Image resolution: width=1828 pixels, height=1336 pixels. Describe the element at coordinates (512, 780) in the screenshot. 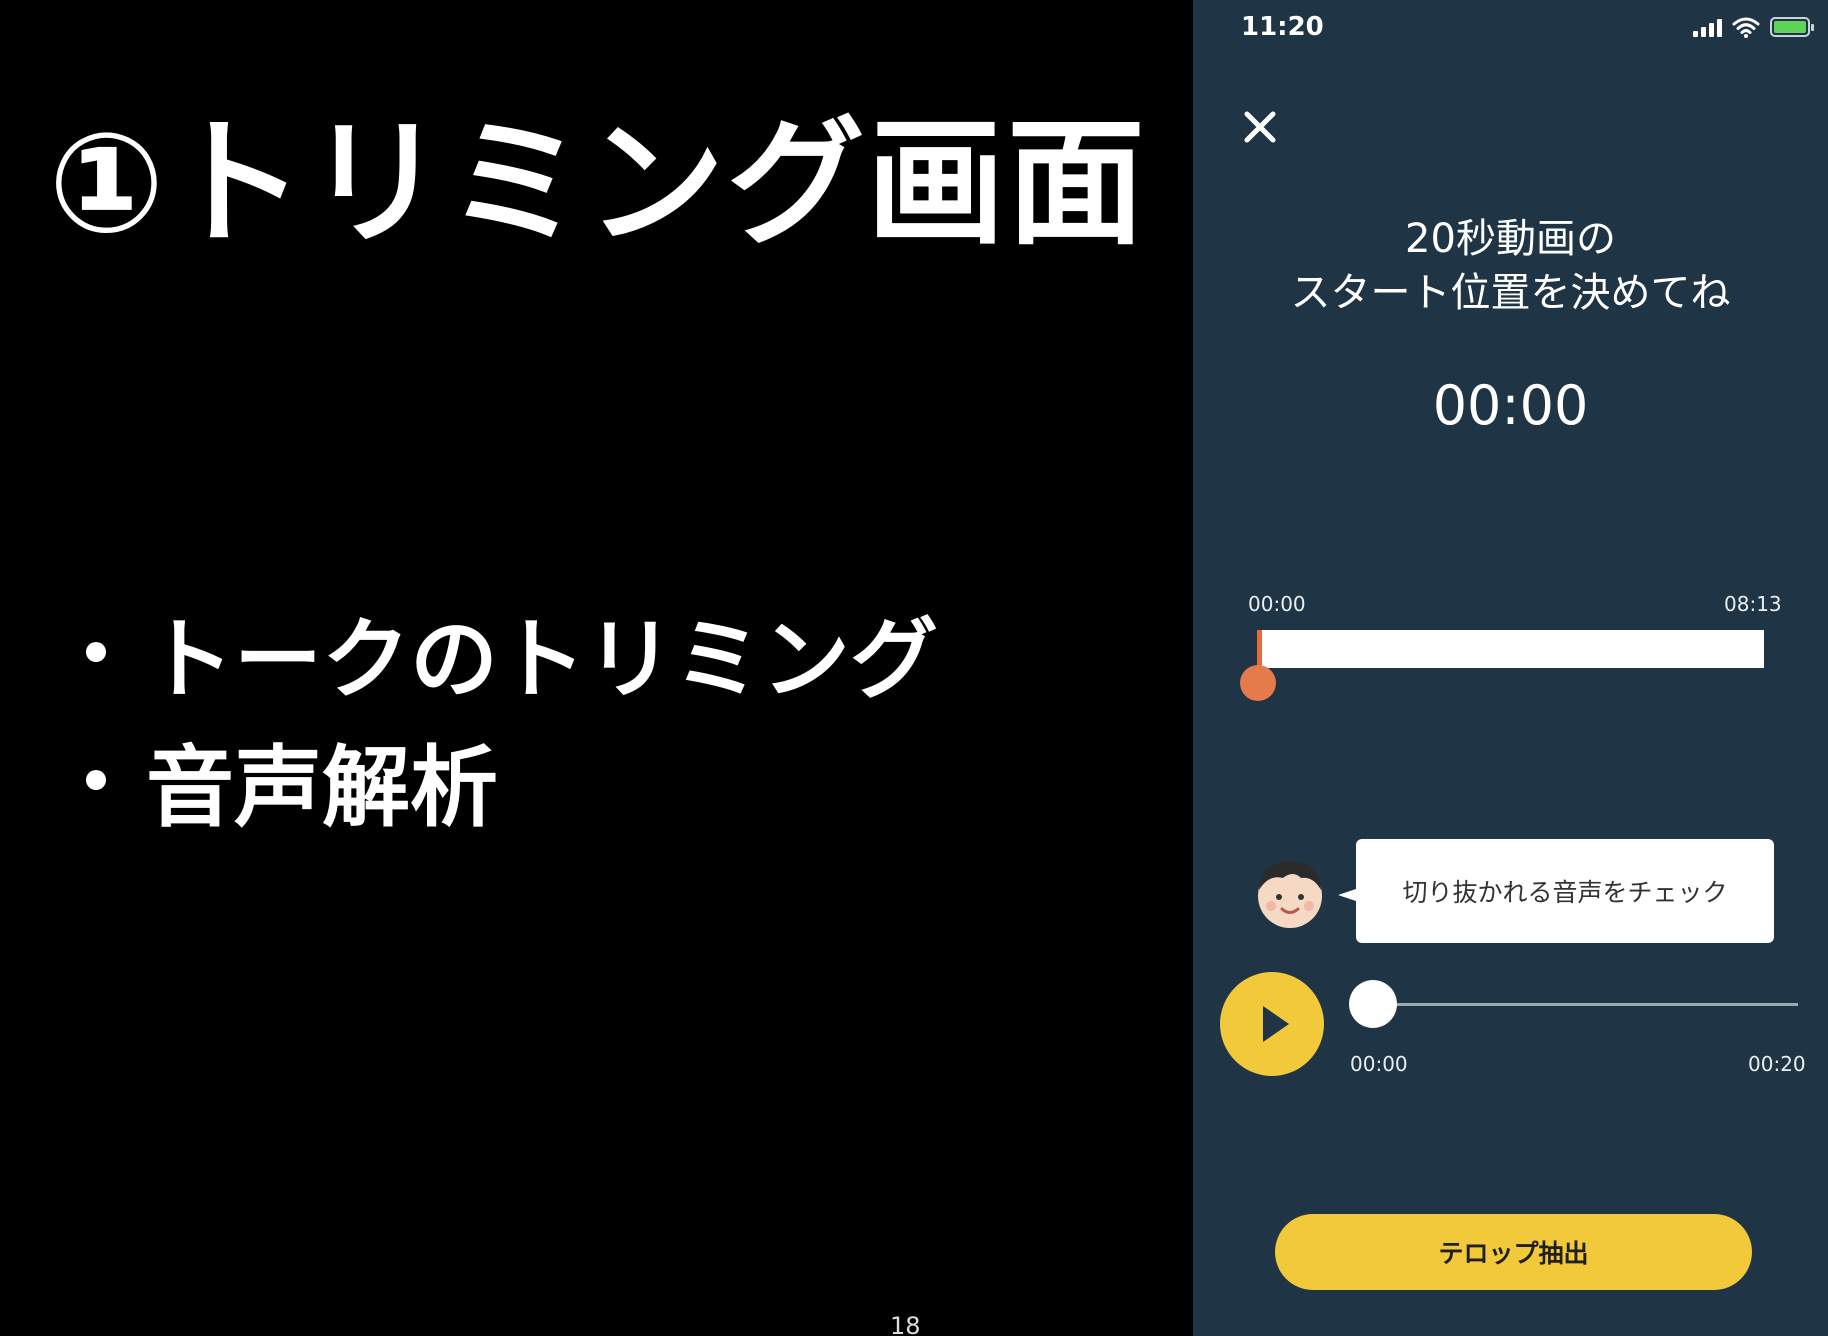

I see `bullet-item: 音声解析` at that location.